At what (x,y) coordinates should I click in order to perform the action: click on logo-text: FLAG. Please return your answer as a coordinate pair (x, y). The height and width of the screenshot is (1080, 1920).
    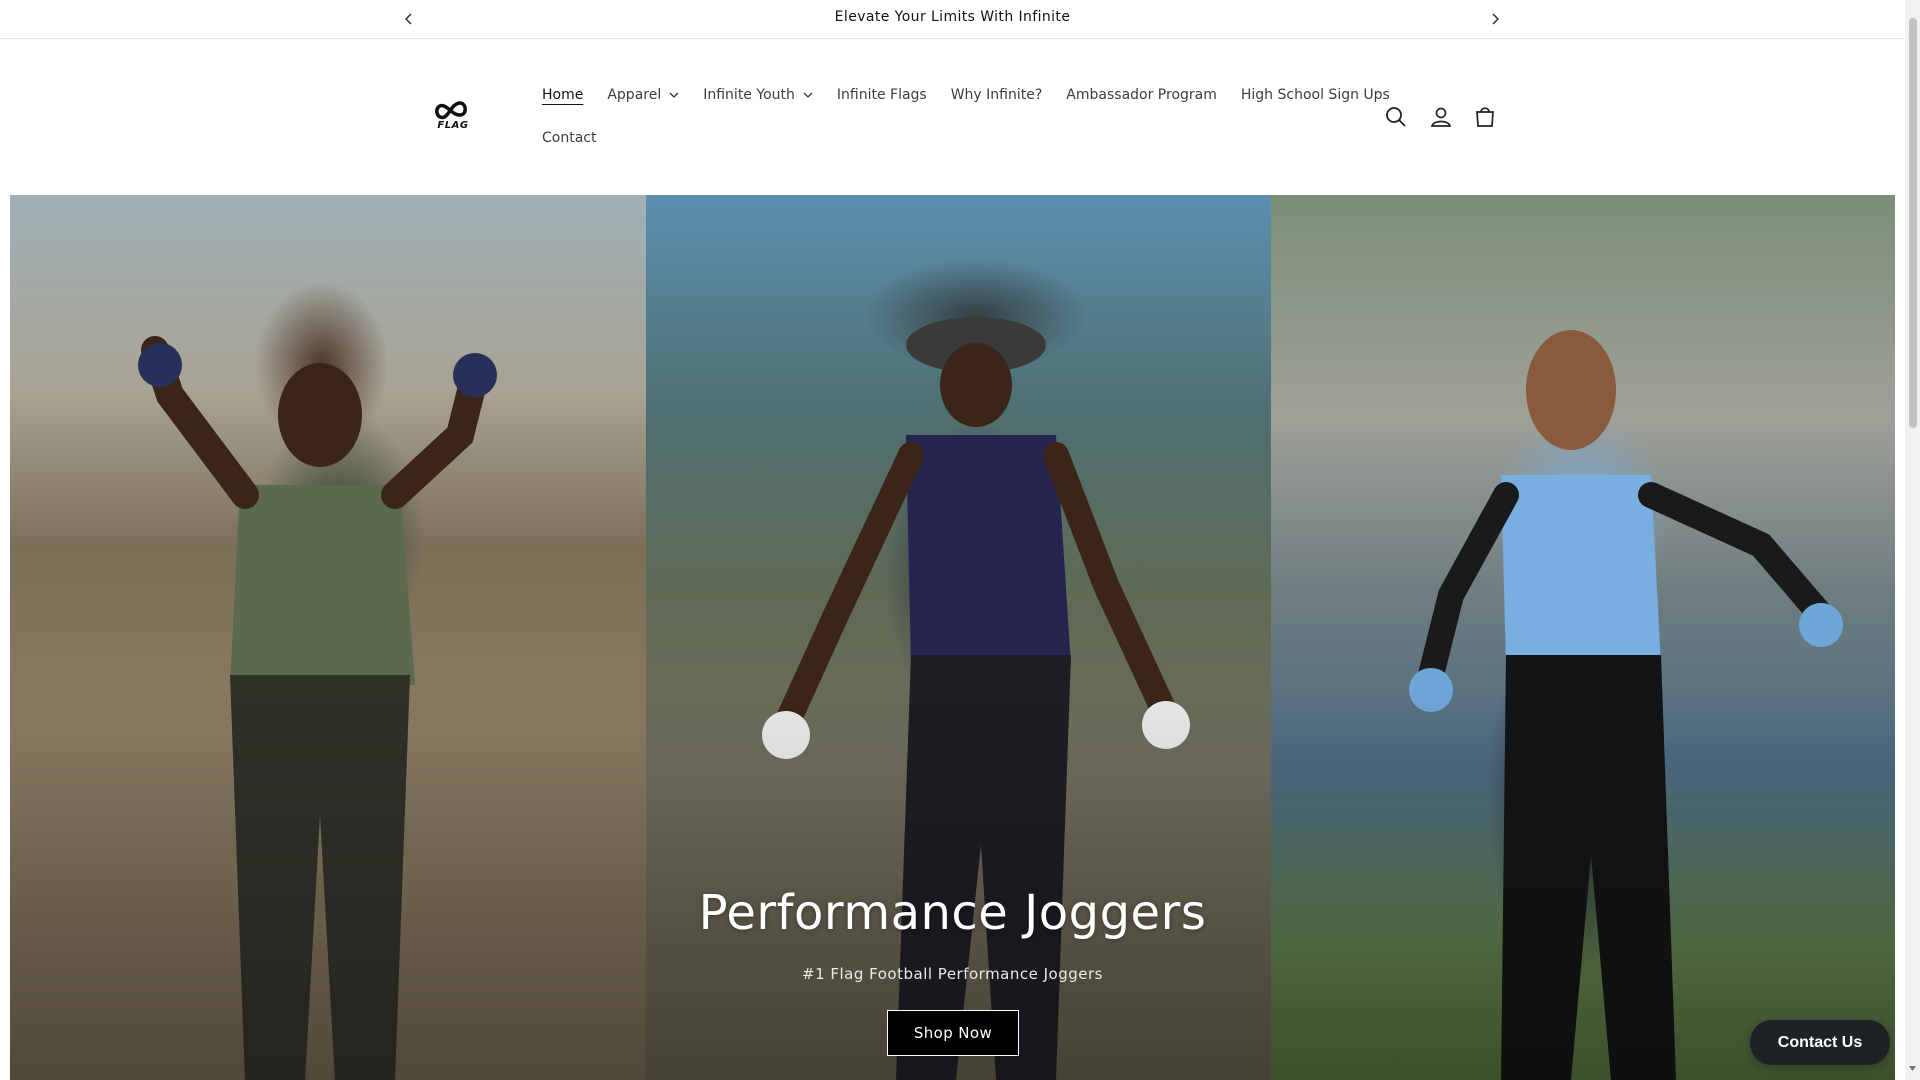
    Looking at the image, I should click on (453, 125).